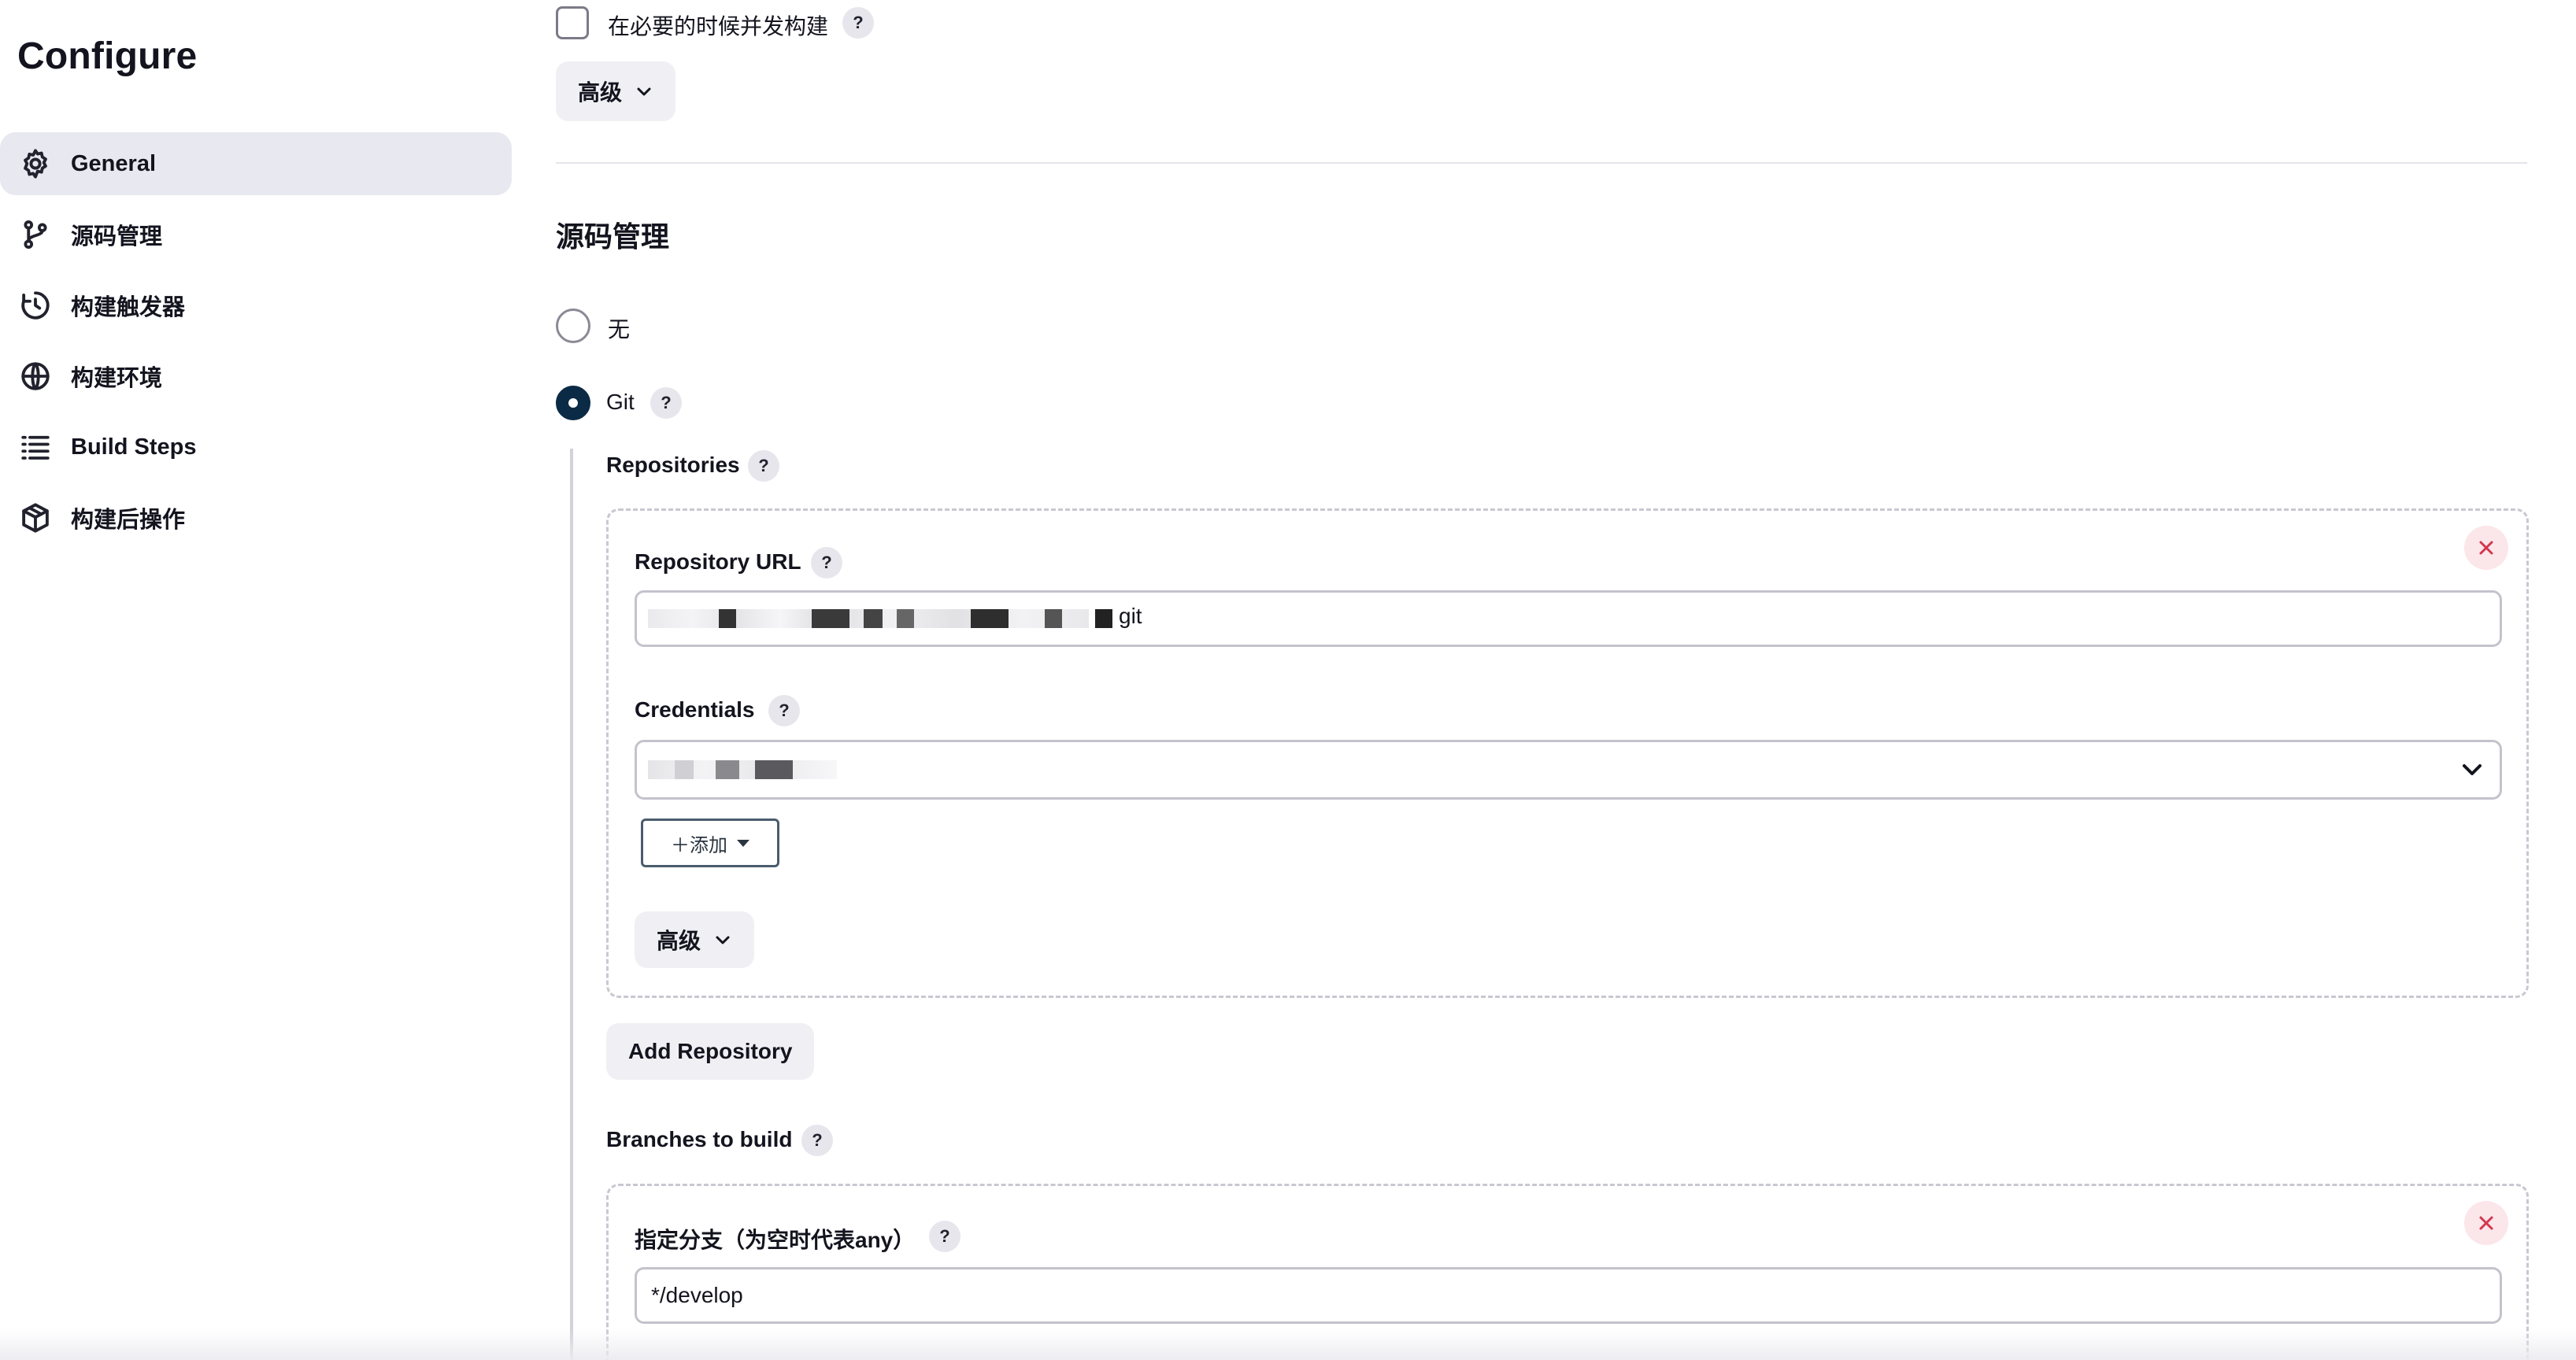 The height and width of the screenshot is (1360, 2576). I want to click on repository-url-input: git, so click(1568, 618).